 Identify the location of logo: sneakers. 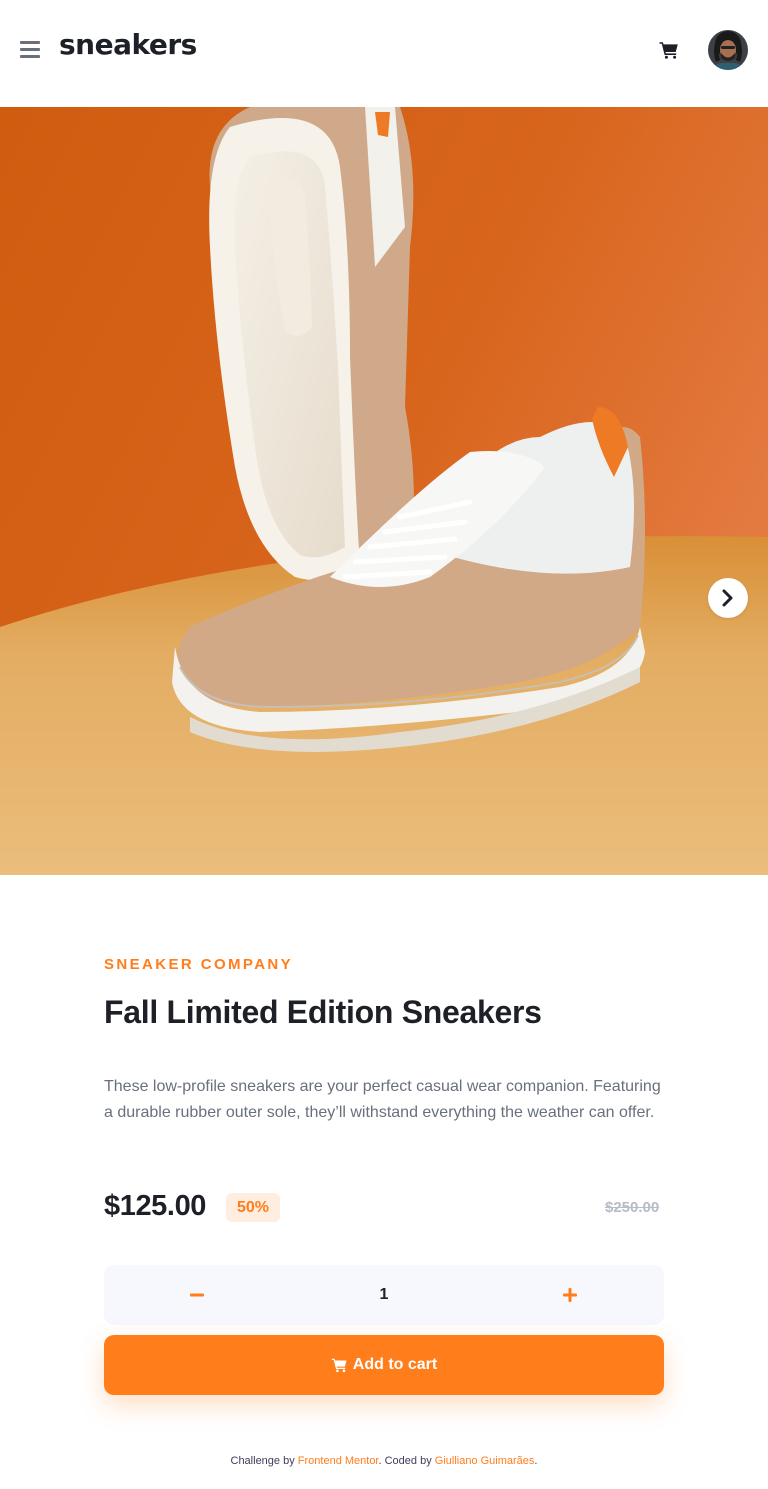
(128, 44).